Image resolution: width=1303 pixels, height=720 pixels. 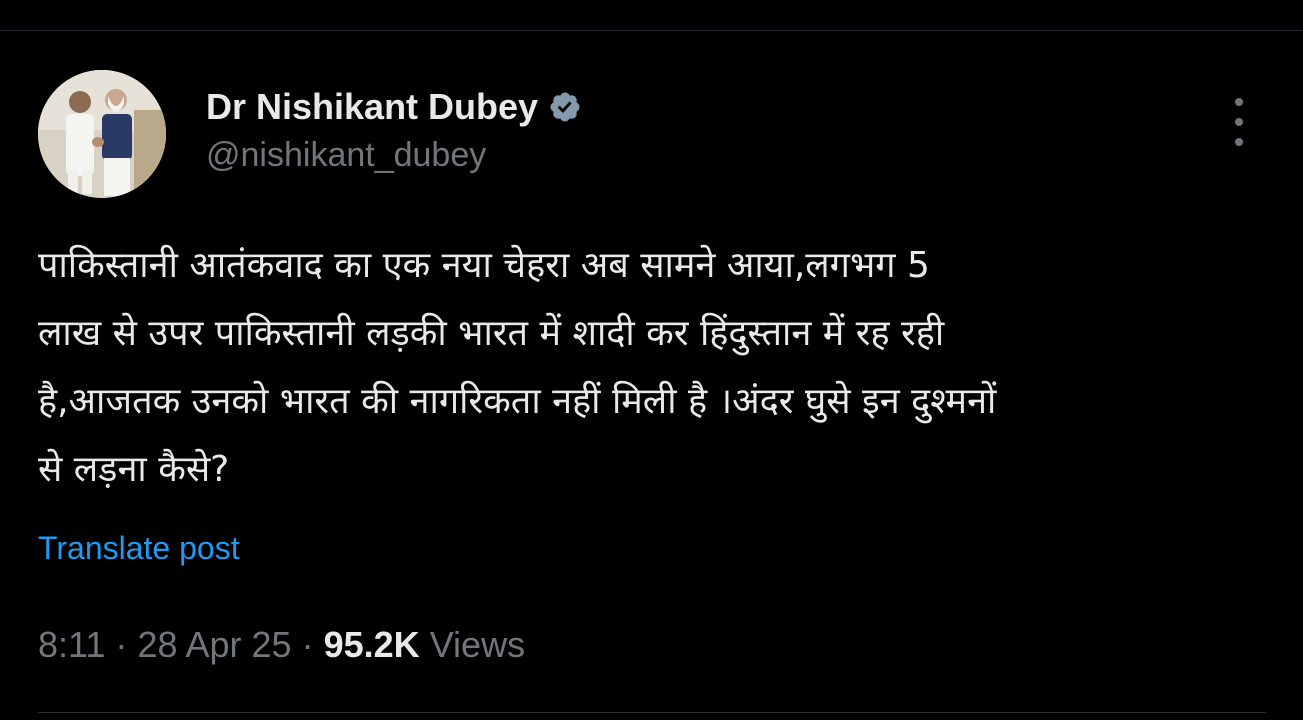 I want to click on post-meta: 8:11 · 28 Apr 25 · 95.2K Views, so click(x=281, y=645).